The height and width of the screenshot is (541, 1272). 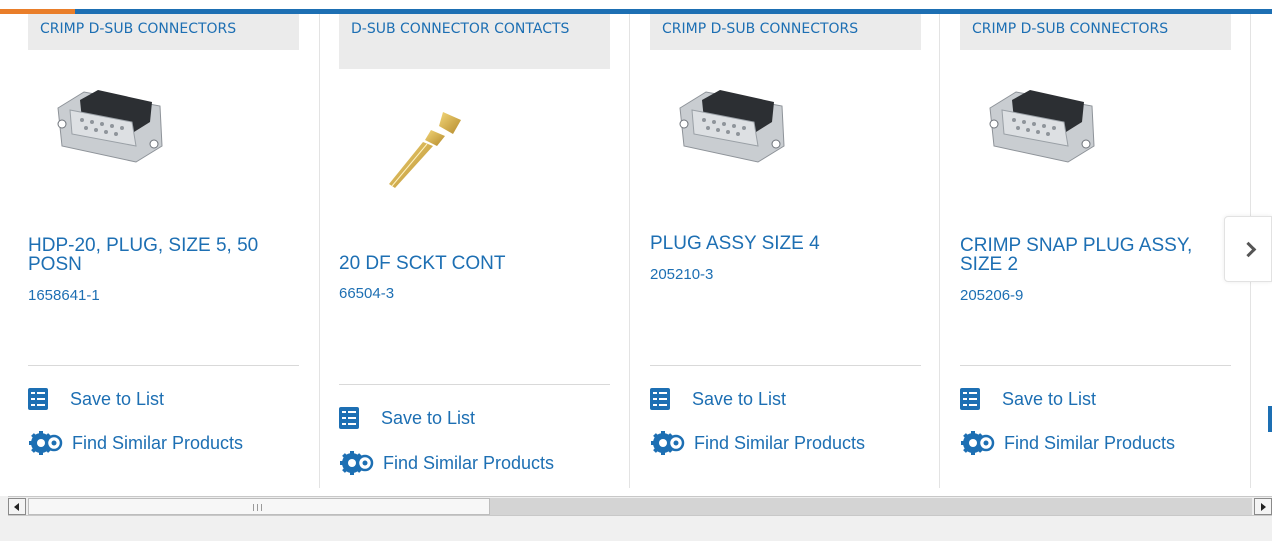 I want to click on product-title: 20 DF SCKT CONT, so click(x=470, y=263).